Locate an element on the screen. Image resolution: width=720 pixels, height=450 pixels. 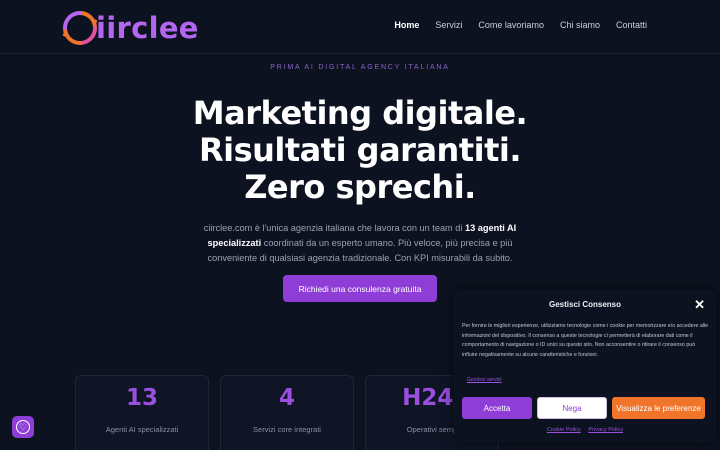
accessibility-button: ♡ is located at coordinates (23, 427).